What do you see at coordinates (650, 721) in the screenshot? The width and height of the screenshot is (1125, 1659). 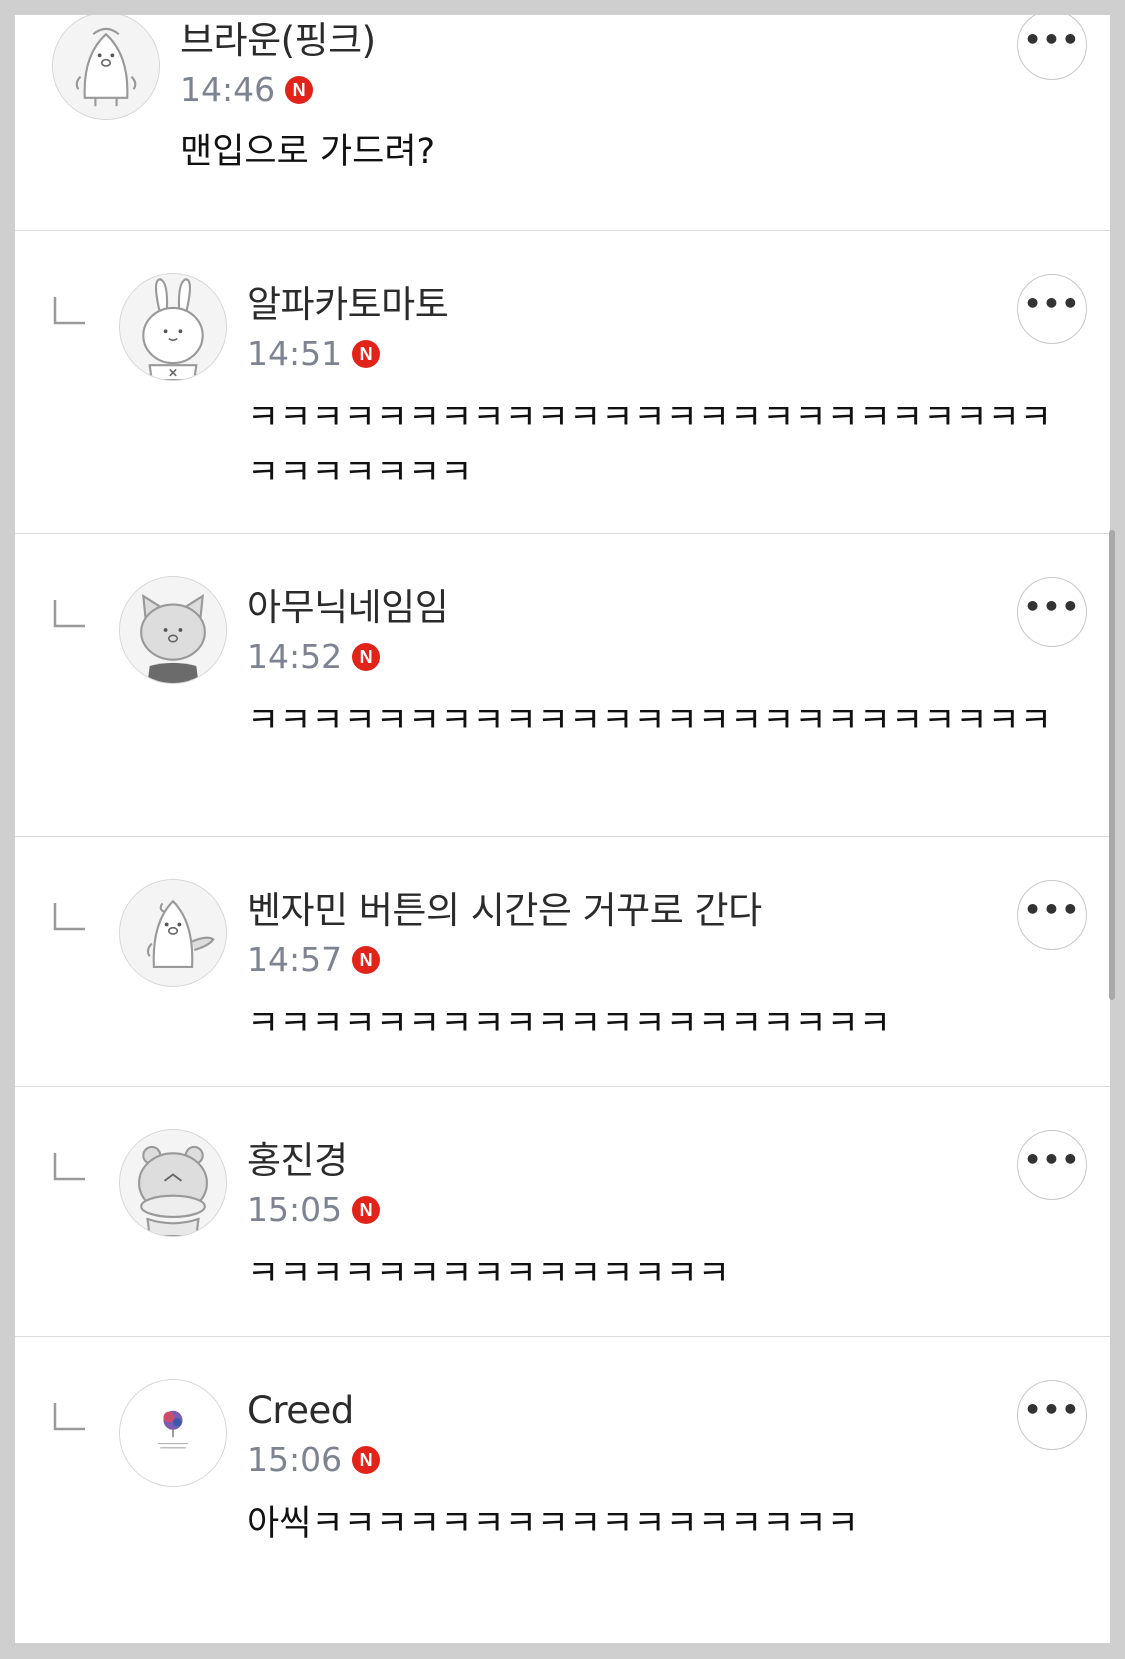 I see `comment-text: ㅋㅋㅋㅋㅋㅋㅋㅋㅋㅋㅋㅋㅋㅋㅋㅋㅋㅋㅋㅋㅋㅋㅋㅋㅋ` at bounding box center [650, 721].